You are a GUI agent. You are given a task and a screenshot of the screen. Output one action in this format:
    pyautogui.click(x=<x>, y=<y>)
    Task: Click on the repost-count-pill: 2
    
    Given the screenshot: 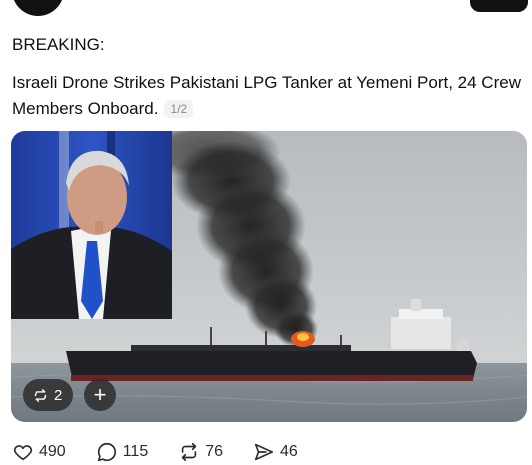 What is the action you would take?
    pyautogui.click(x=48, y=395)
    